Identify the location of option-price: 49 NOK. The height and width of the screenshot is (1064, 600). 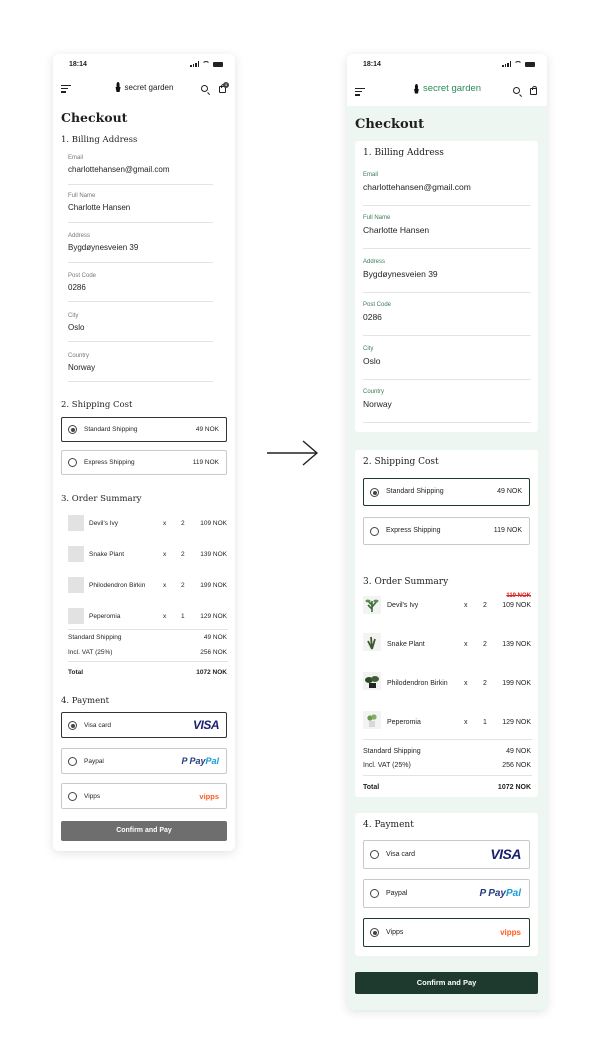
(207, 429).